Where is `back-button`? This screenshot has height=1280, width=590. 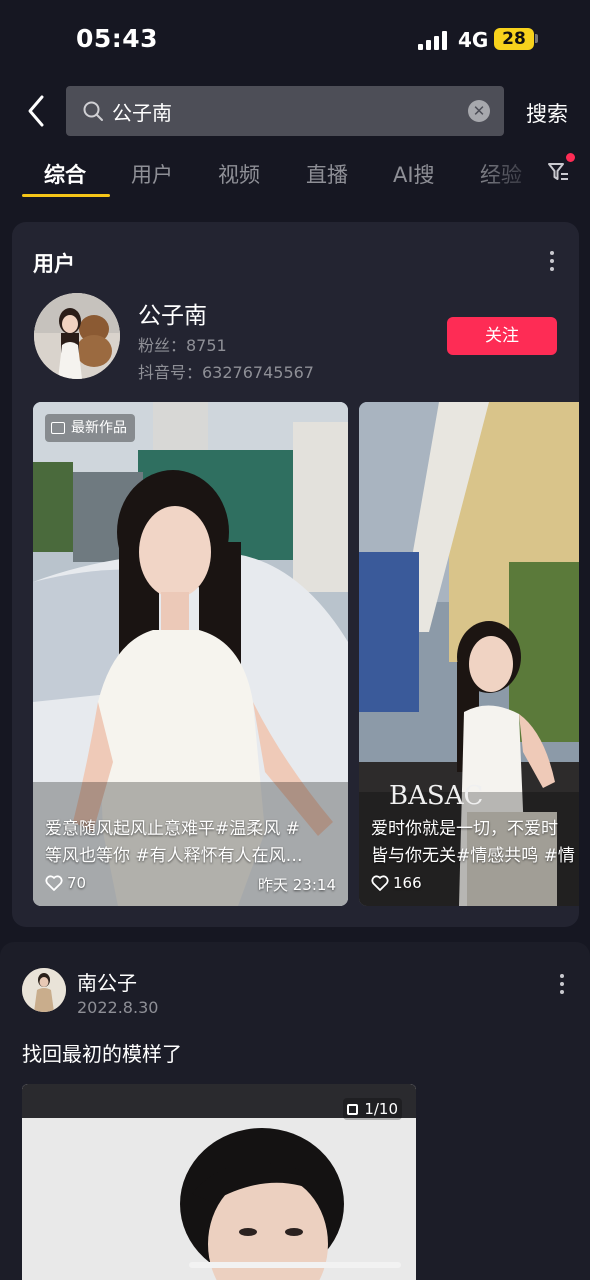 back-button is located at coordinates (37, 111).